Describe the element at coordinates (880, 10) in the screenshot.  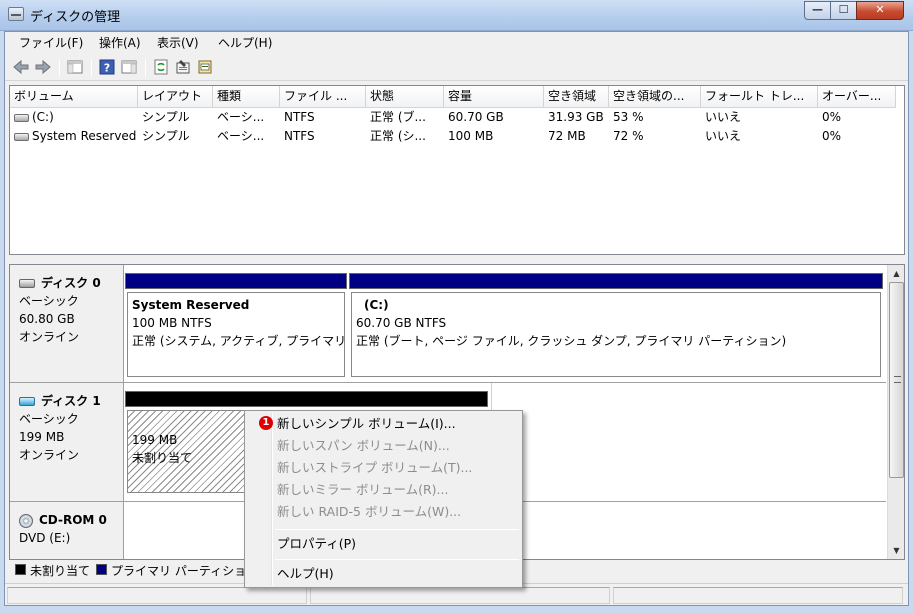
I see `close-button: ✕` at that location.